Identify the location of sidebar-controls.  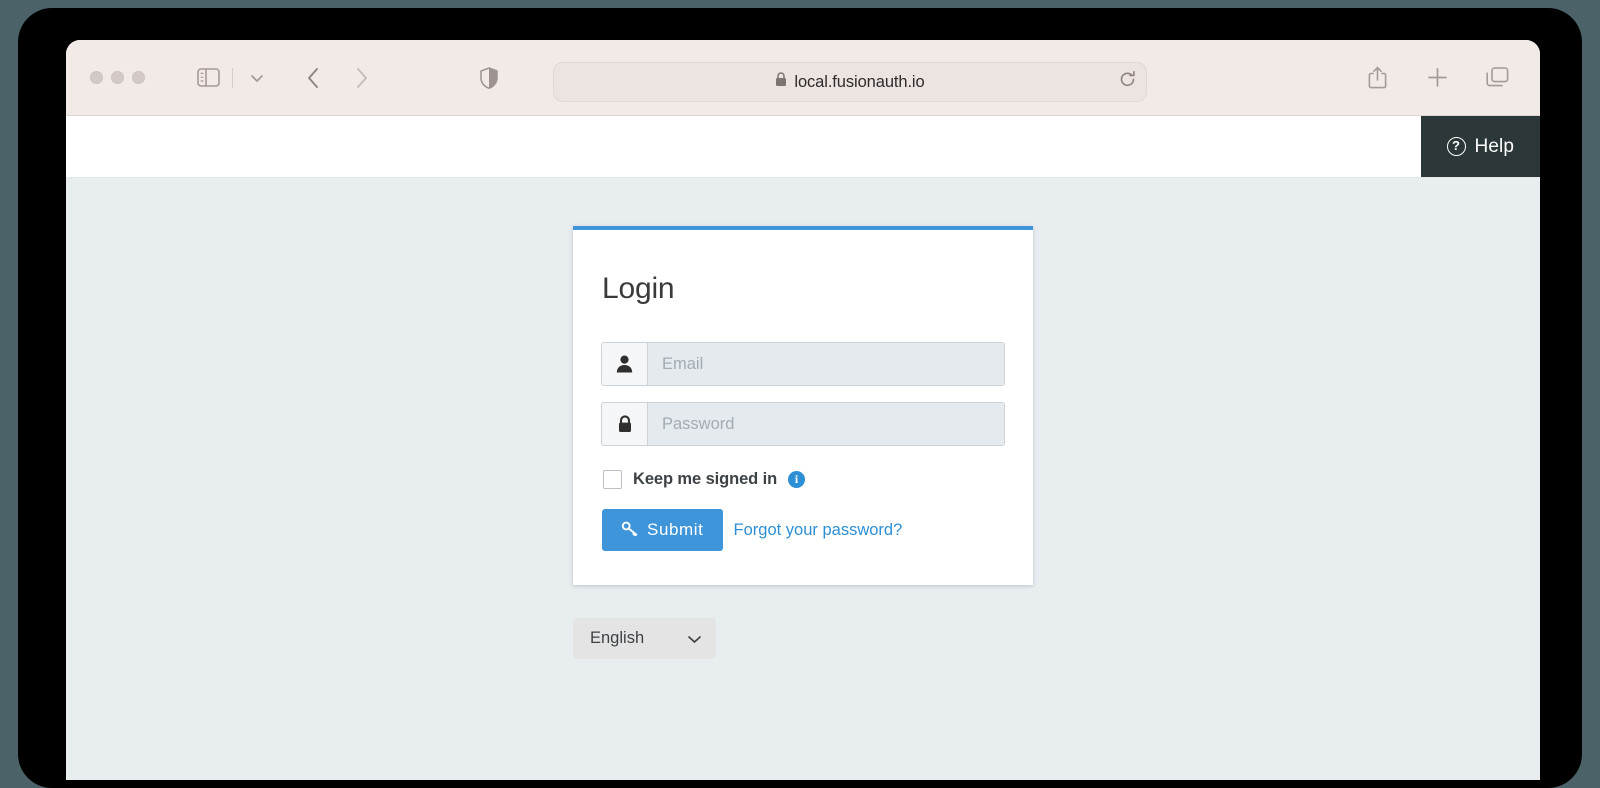
(232, 78).